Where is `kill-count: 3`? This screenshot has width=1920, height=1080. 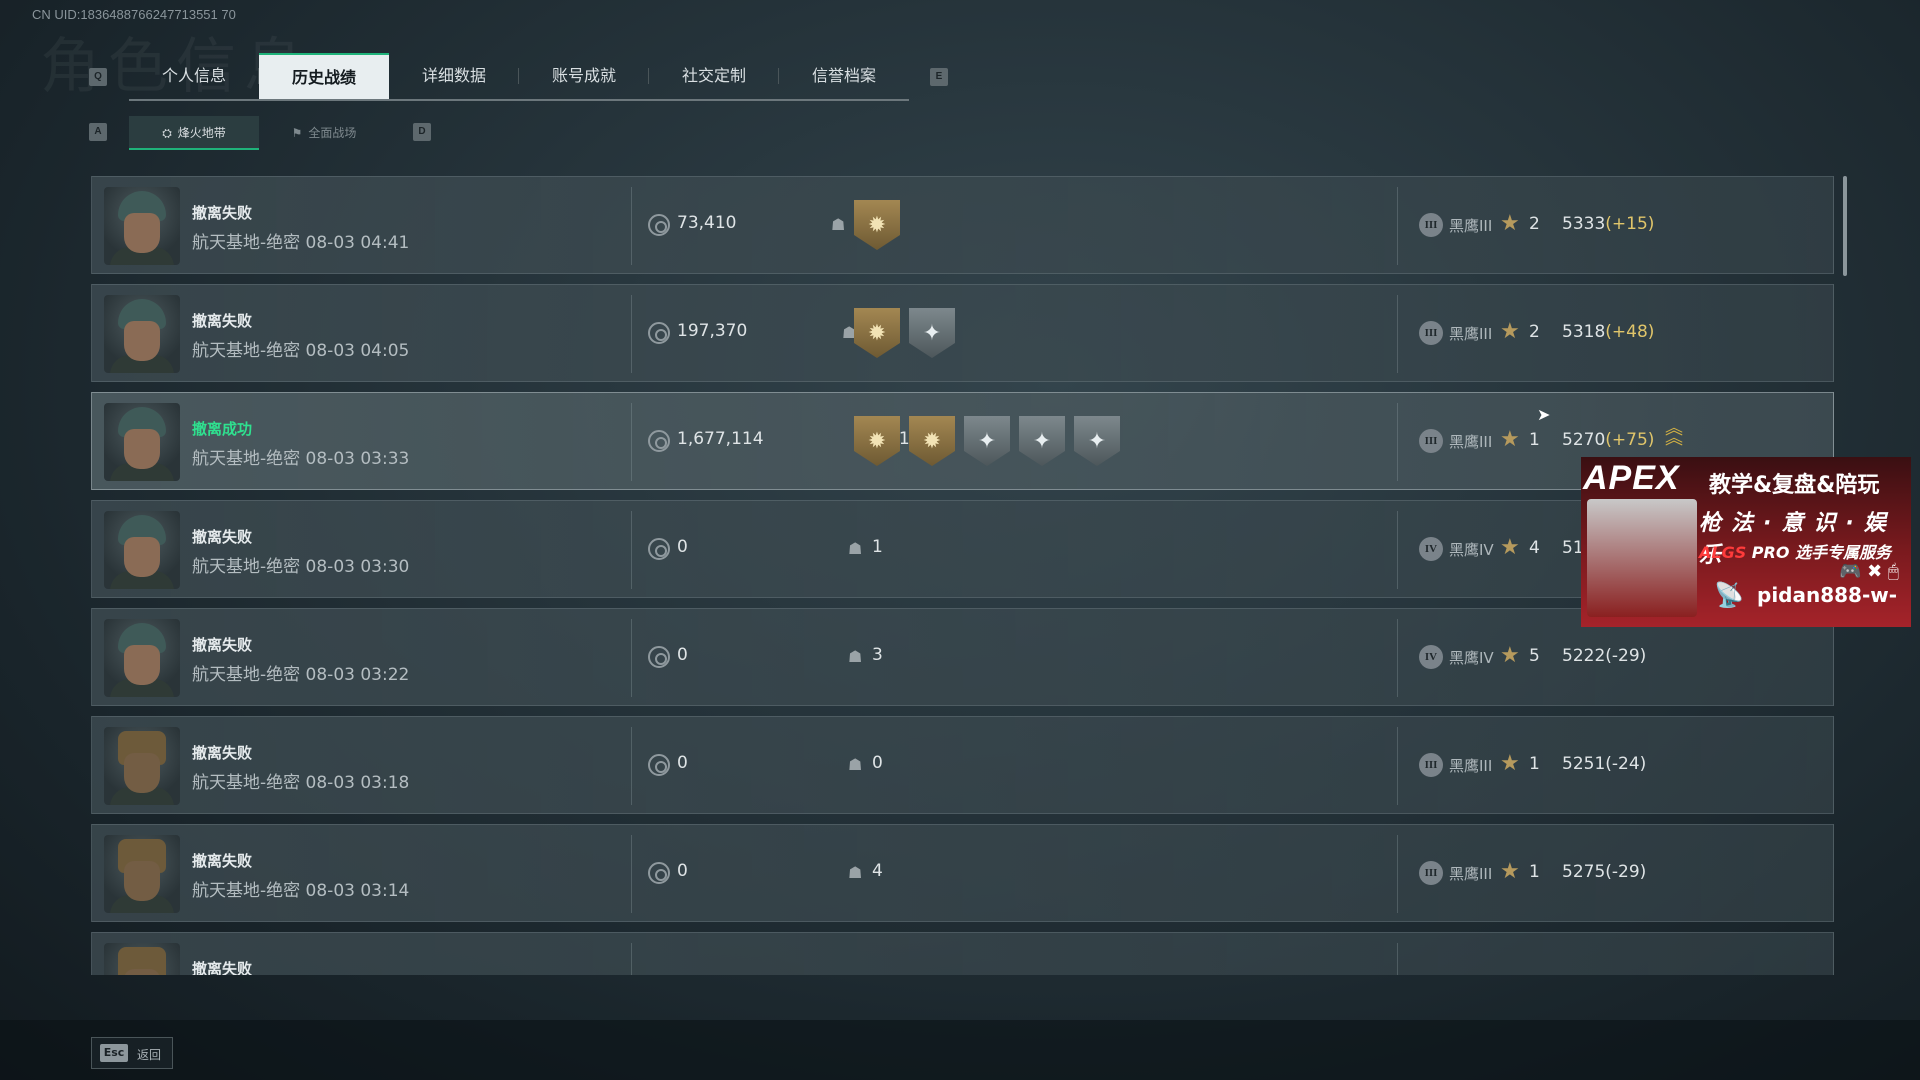
kill-count: 3 is located at coordinates (877, 655).